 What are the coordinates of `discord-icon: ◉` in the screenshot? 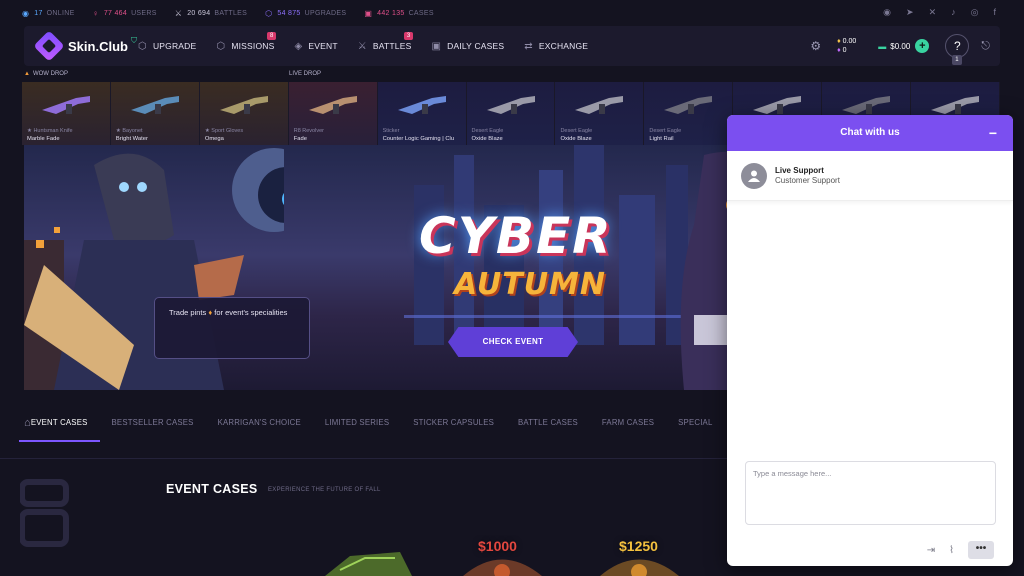 It's located at (887, 12).